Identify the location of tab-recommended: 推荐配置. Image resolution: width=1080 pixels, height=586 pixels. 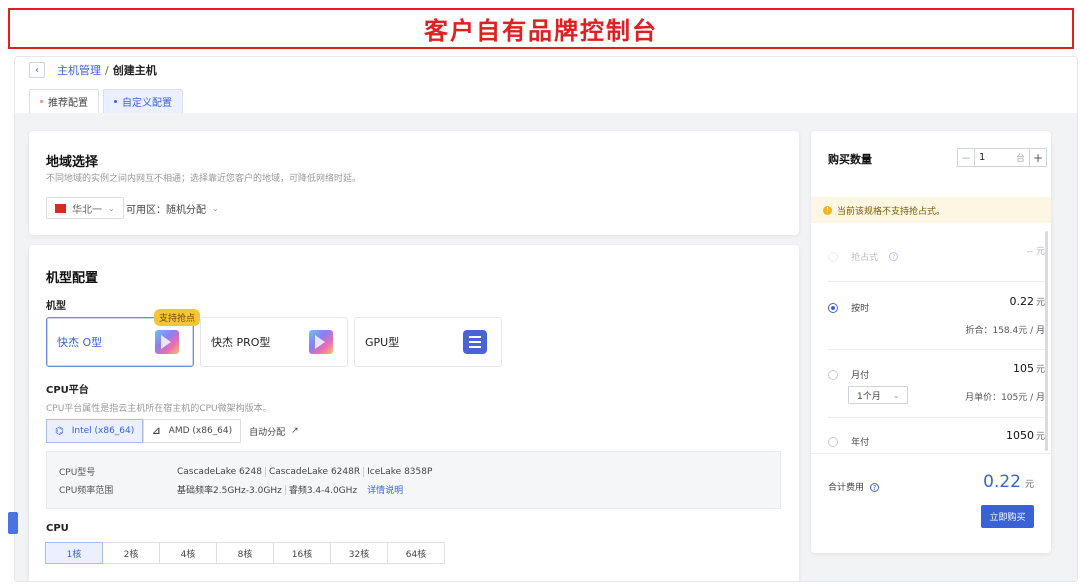
(64, 101).